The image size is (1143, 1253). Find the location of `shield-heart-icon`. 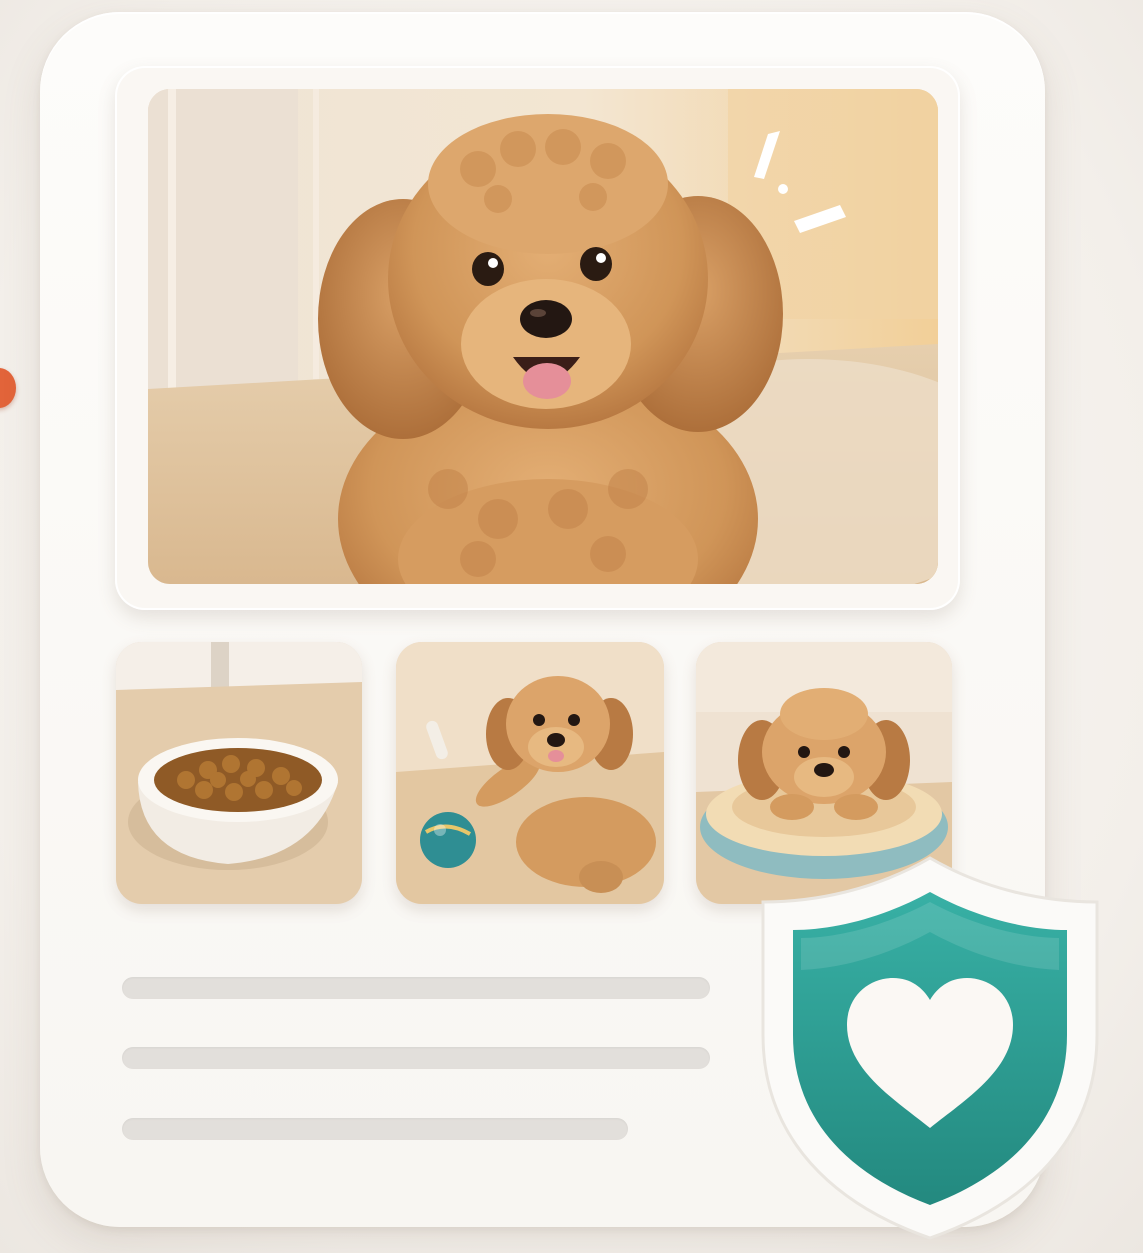

shield-heart-icon is located at coordinates (930, 1047).